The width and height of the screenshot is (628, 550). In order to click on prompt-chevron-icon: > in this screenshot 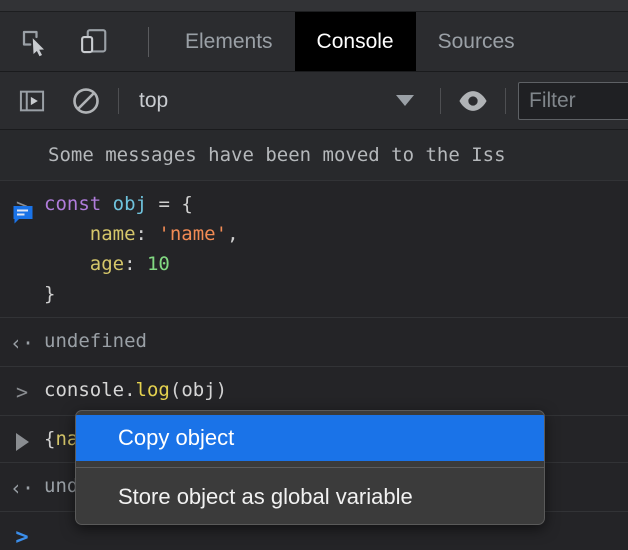, I will do `click(22, 537)`.